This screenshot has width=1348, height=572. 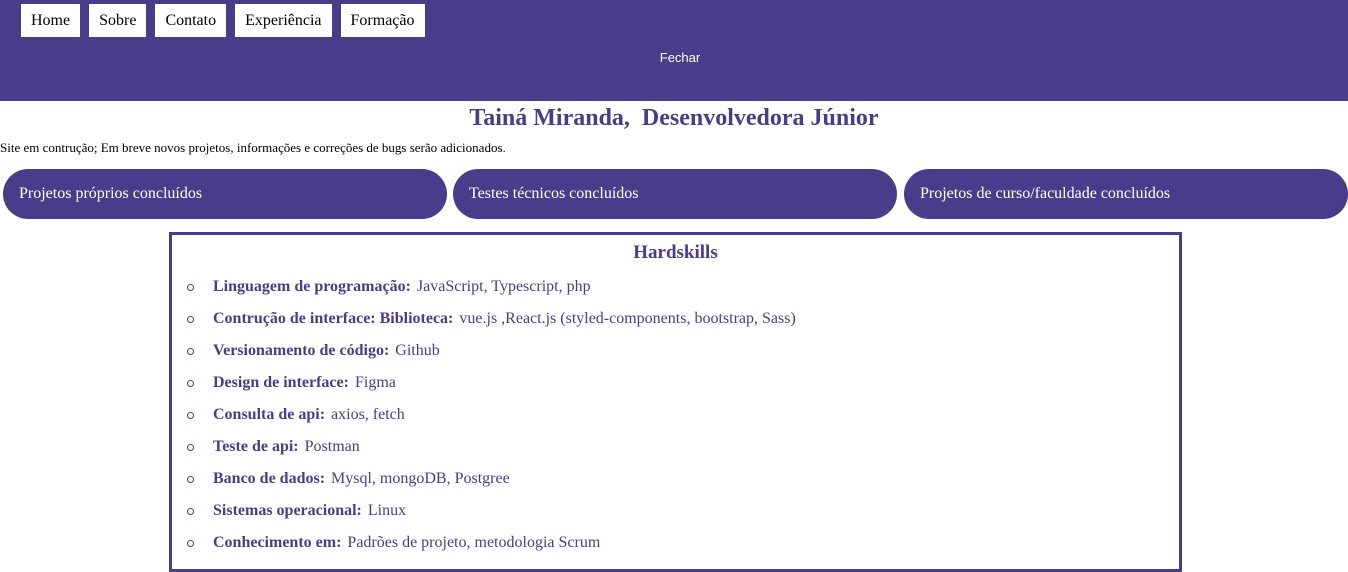 What do you see at coordinates (332, 446) in the screenshot?
I see `skill-value: Postman` at bounding box center [332, 446].